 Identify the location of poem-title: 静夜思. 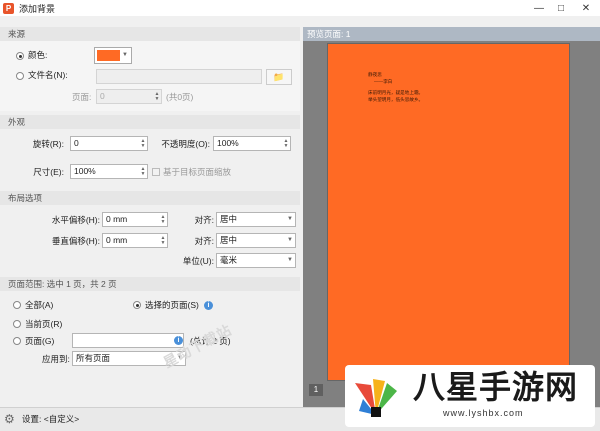
(375, 74).